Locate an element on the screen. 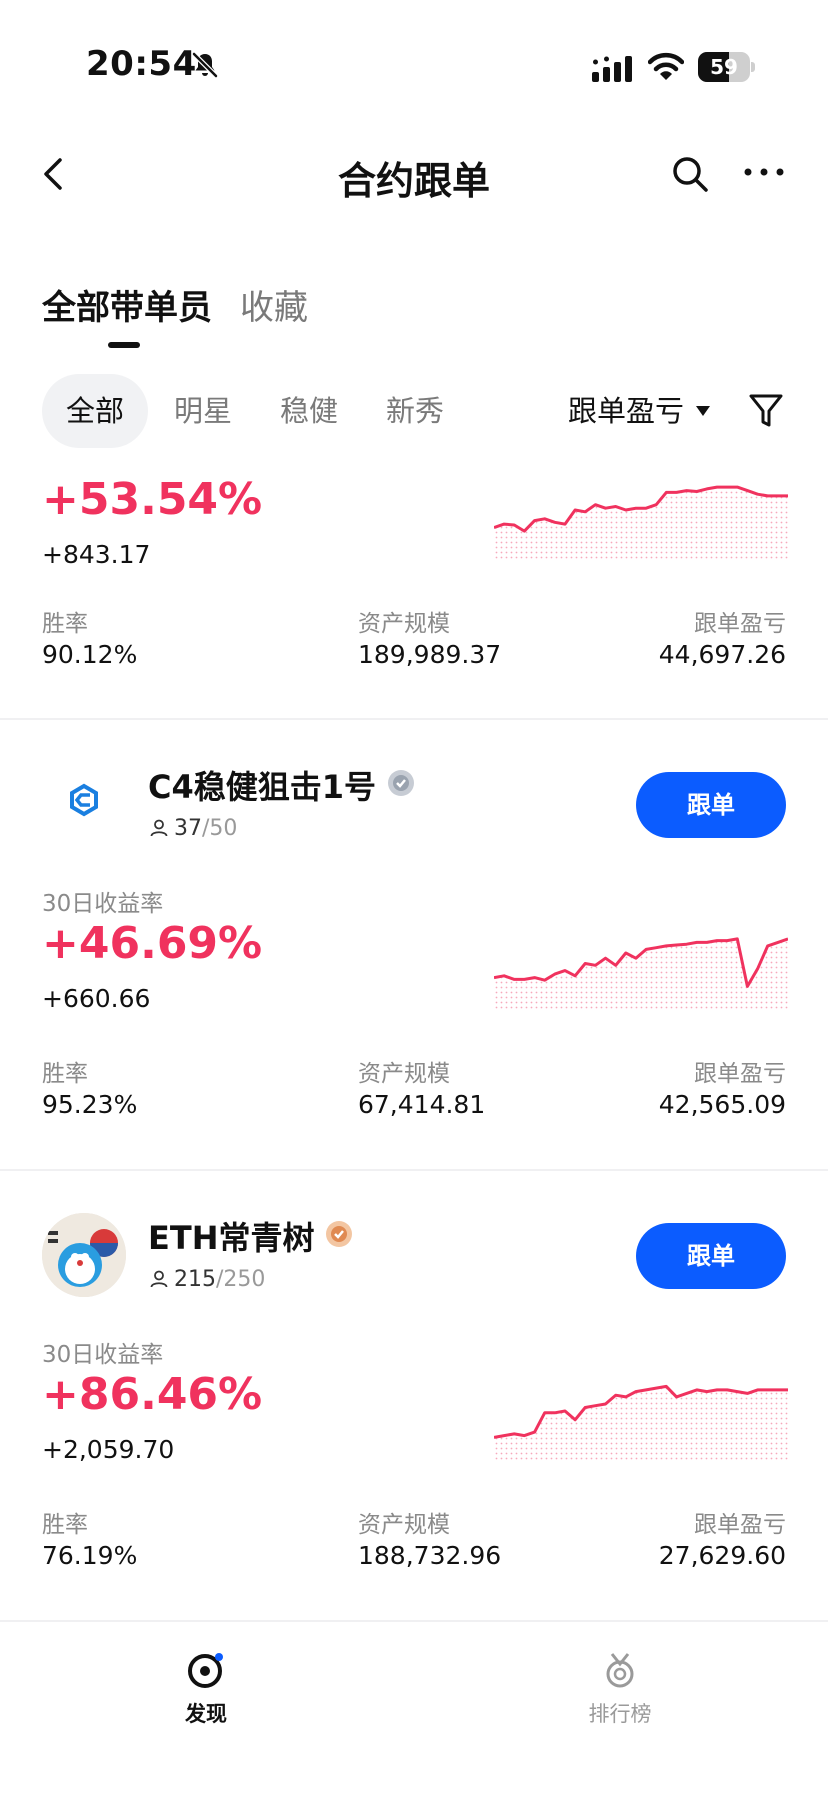 The image size is (828, 1801). tab-favorites: 收藏 is located at coordinates (274, 304).